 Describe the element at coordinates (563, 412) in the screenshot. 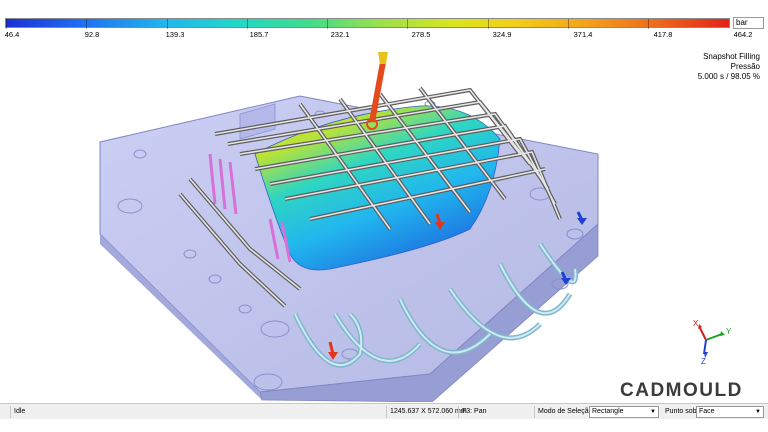

I see `selection-mode-label: Modo de Seleção` at that location.